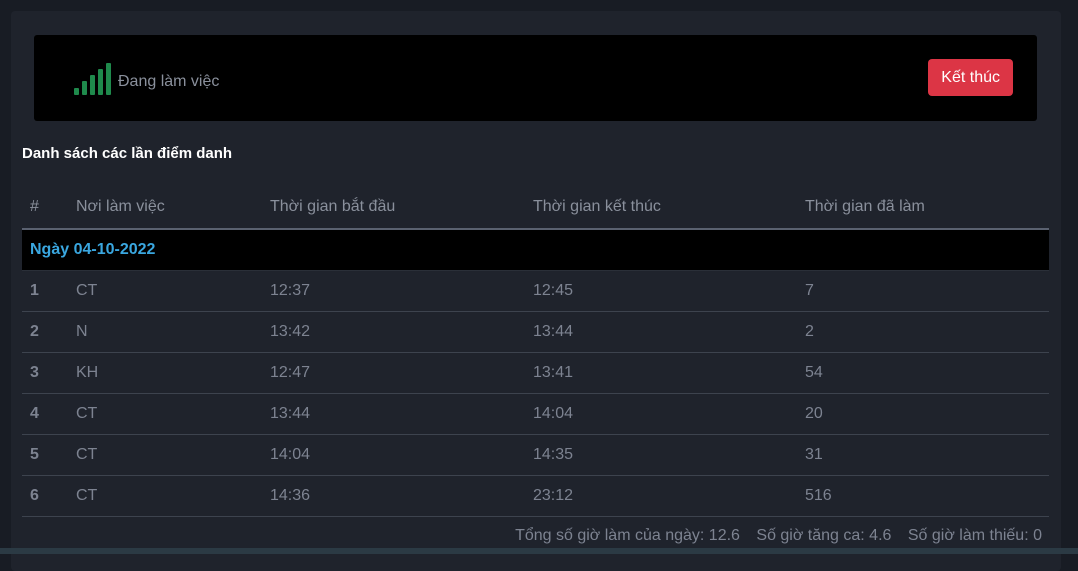 This screenshot has width=1078, height=571. Describe the element at coordinates (553, 332) in the screenshot. I see `row-end: 13:44` at that location.